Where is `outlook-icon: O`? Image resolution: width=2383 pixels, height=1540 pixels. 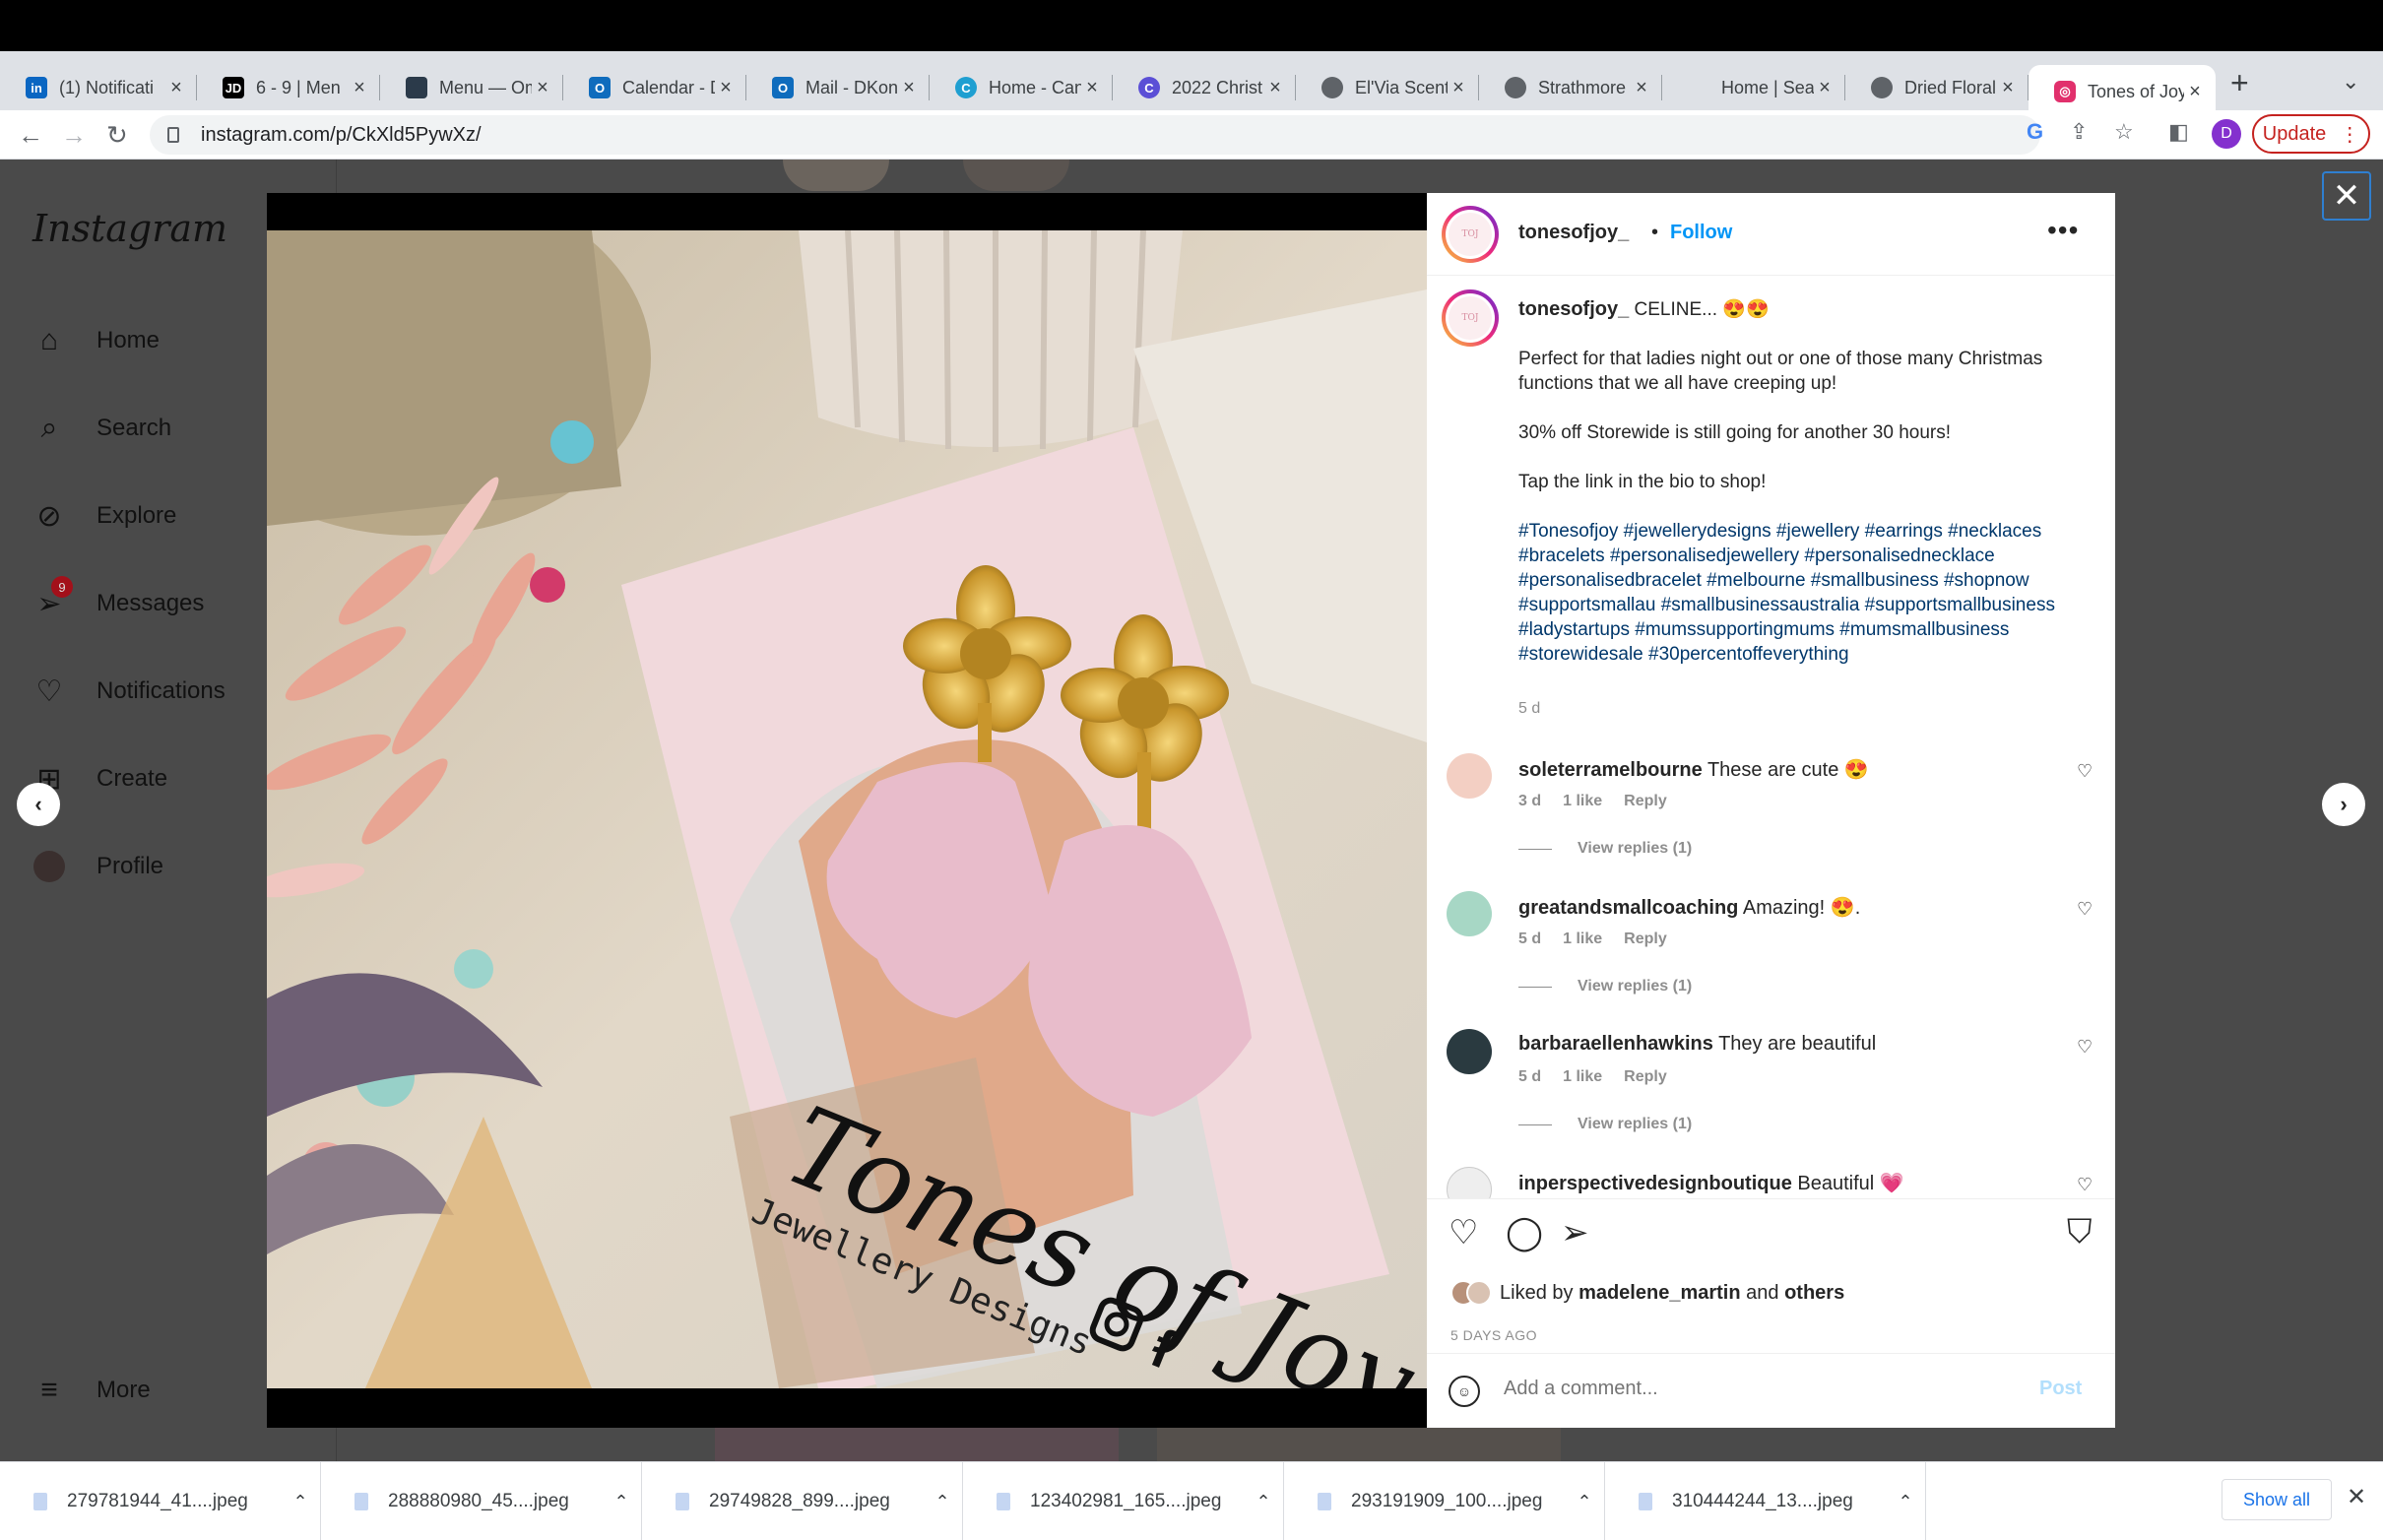
outlook-icon: O is located at coordinates (600, 87).